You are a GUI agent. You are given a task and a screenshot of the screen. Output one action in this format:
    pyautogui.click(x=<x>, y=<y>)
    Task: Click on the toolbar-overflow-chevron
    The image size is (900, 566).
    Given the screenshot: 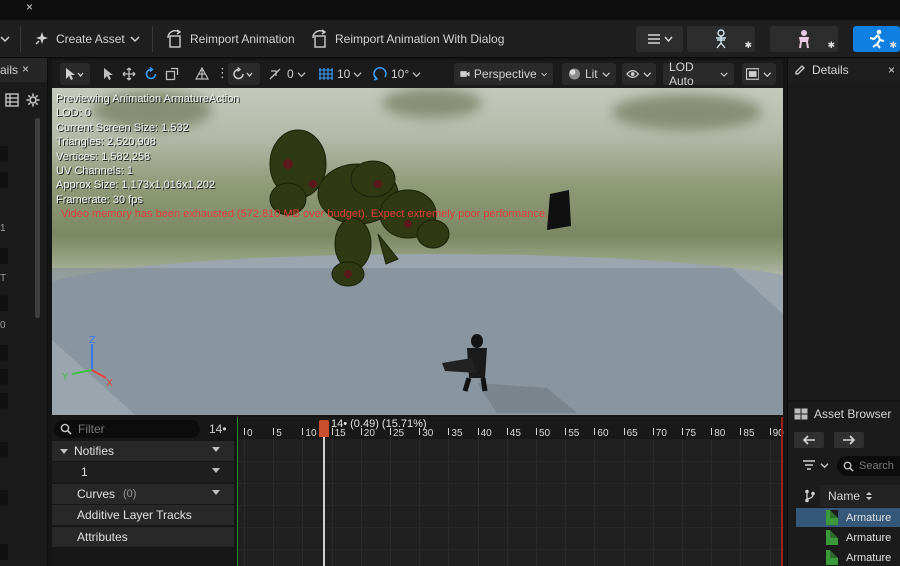 What is the action you would take?
    pyautogui.click(x=5, y=39)
    